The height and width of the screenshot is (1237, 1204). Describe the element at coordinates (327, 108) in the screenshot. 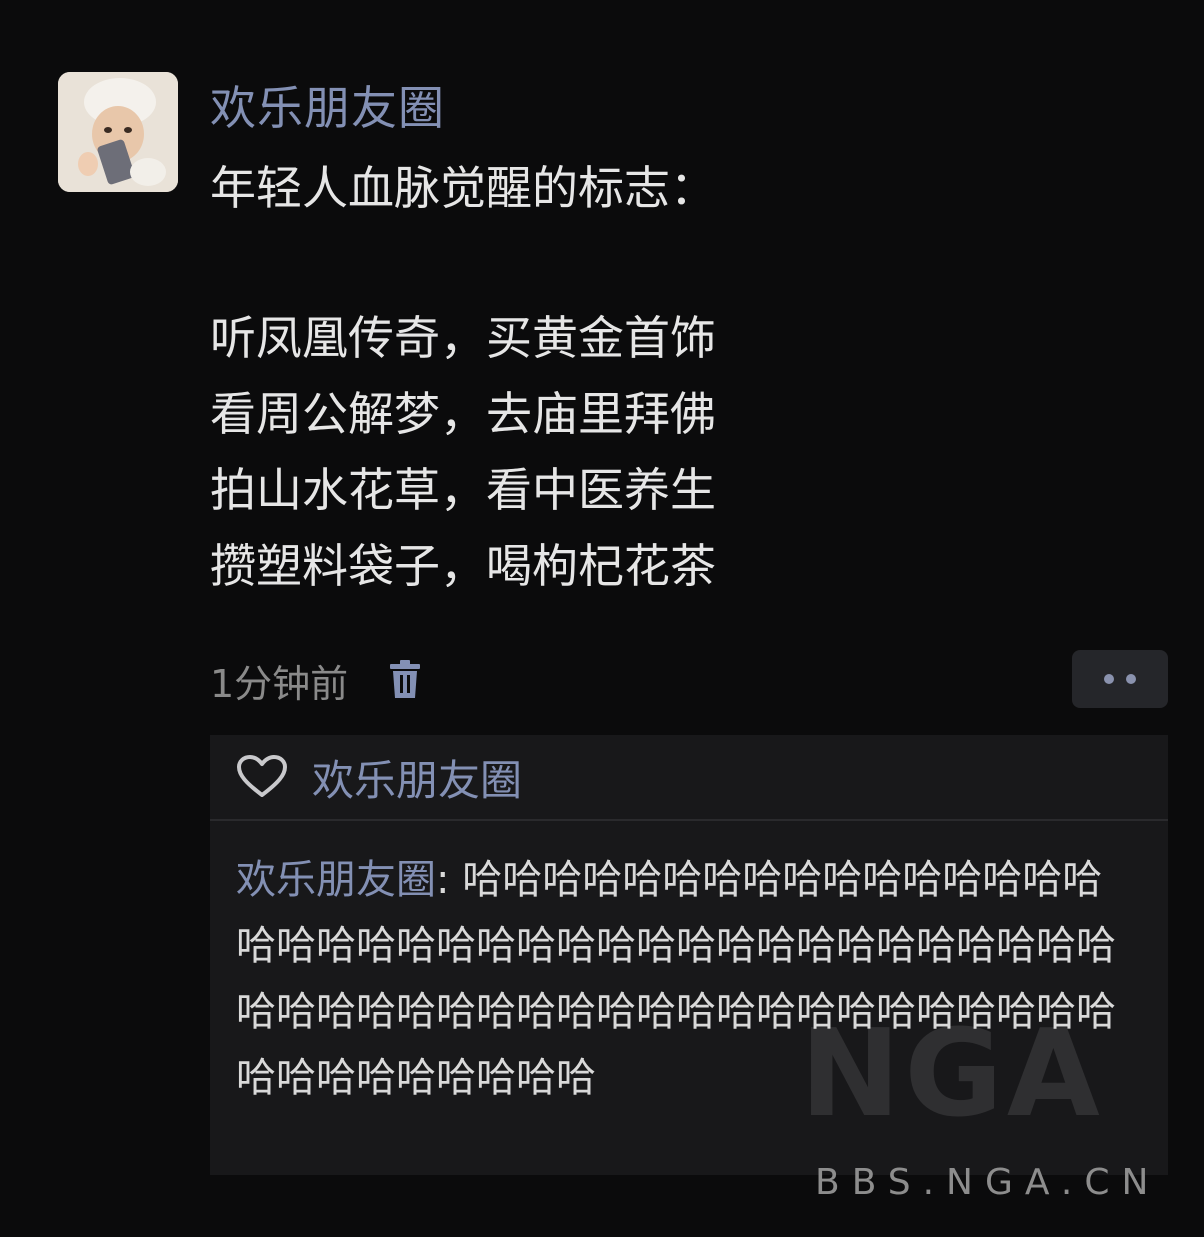

I see `post-author-name: 欢乐朋友圈` at that location.